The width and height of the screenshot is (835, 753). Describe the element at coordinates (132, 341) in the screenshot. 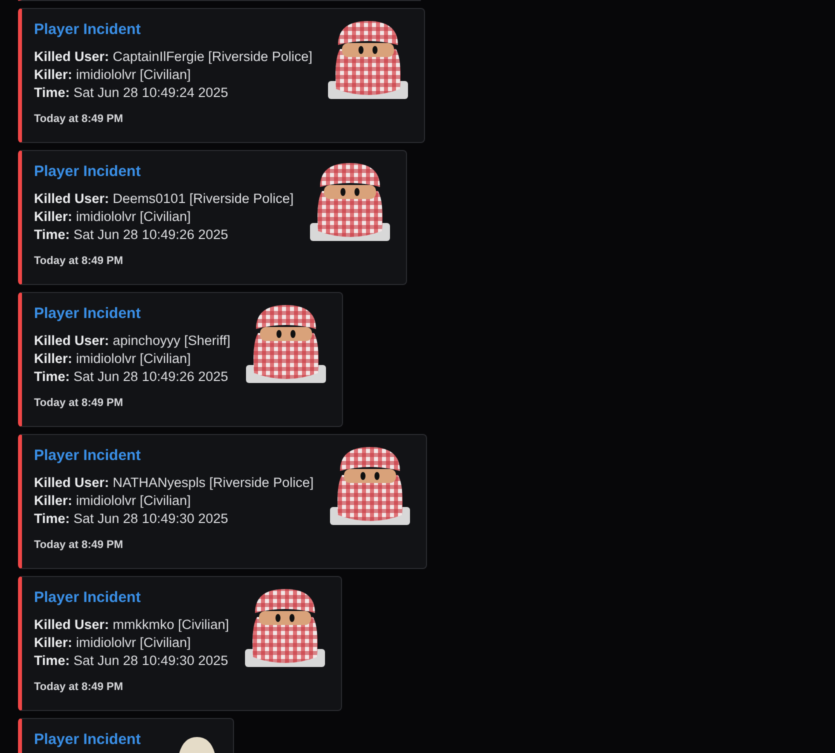

I see `field-line: Killed User: apinchoyyy [Sheriff]` at that location.